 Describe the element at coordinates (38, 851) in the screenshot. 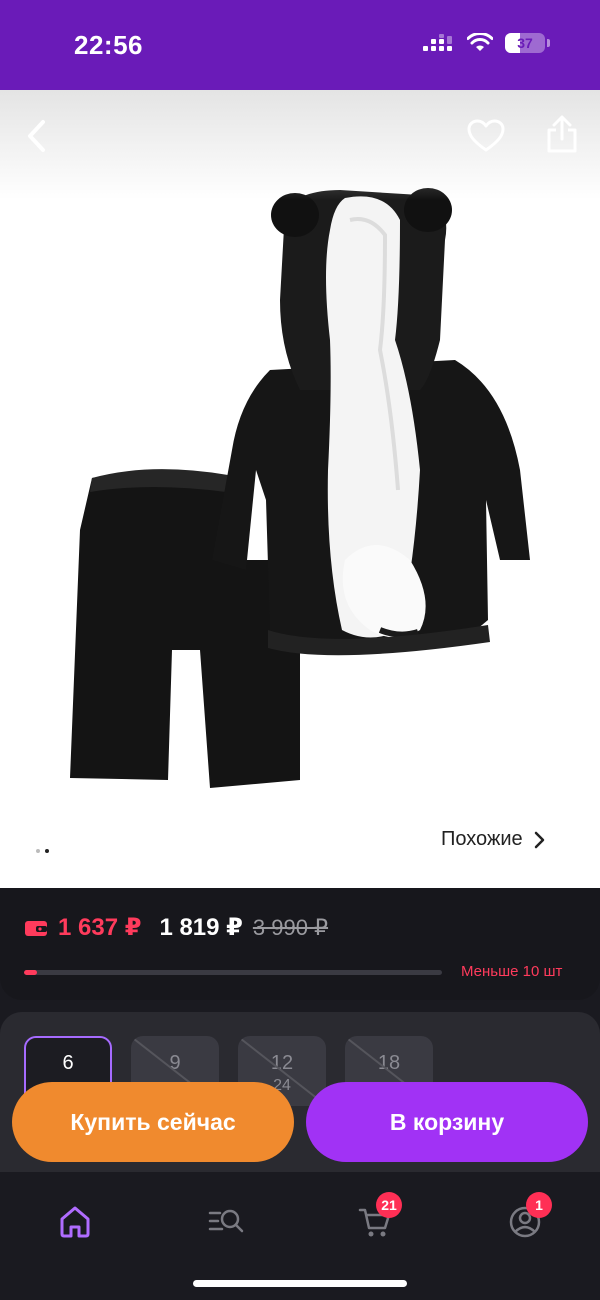

I see `gallery-dot` at that location.